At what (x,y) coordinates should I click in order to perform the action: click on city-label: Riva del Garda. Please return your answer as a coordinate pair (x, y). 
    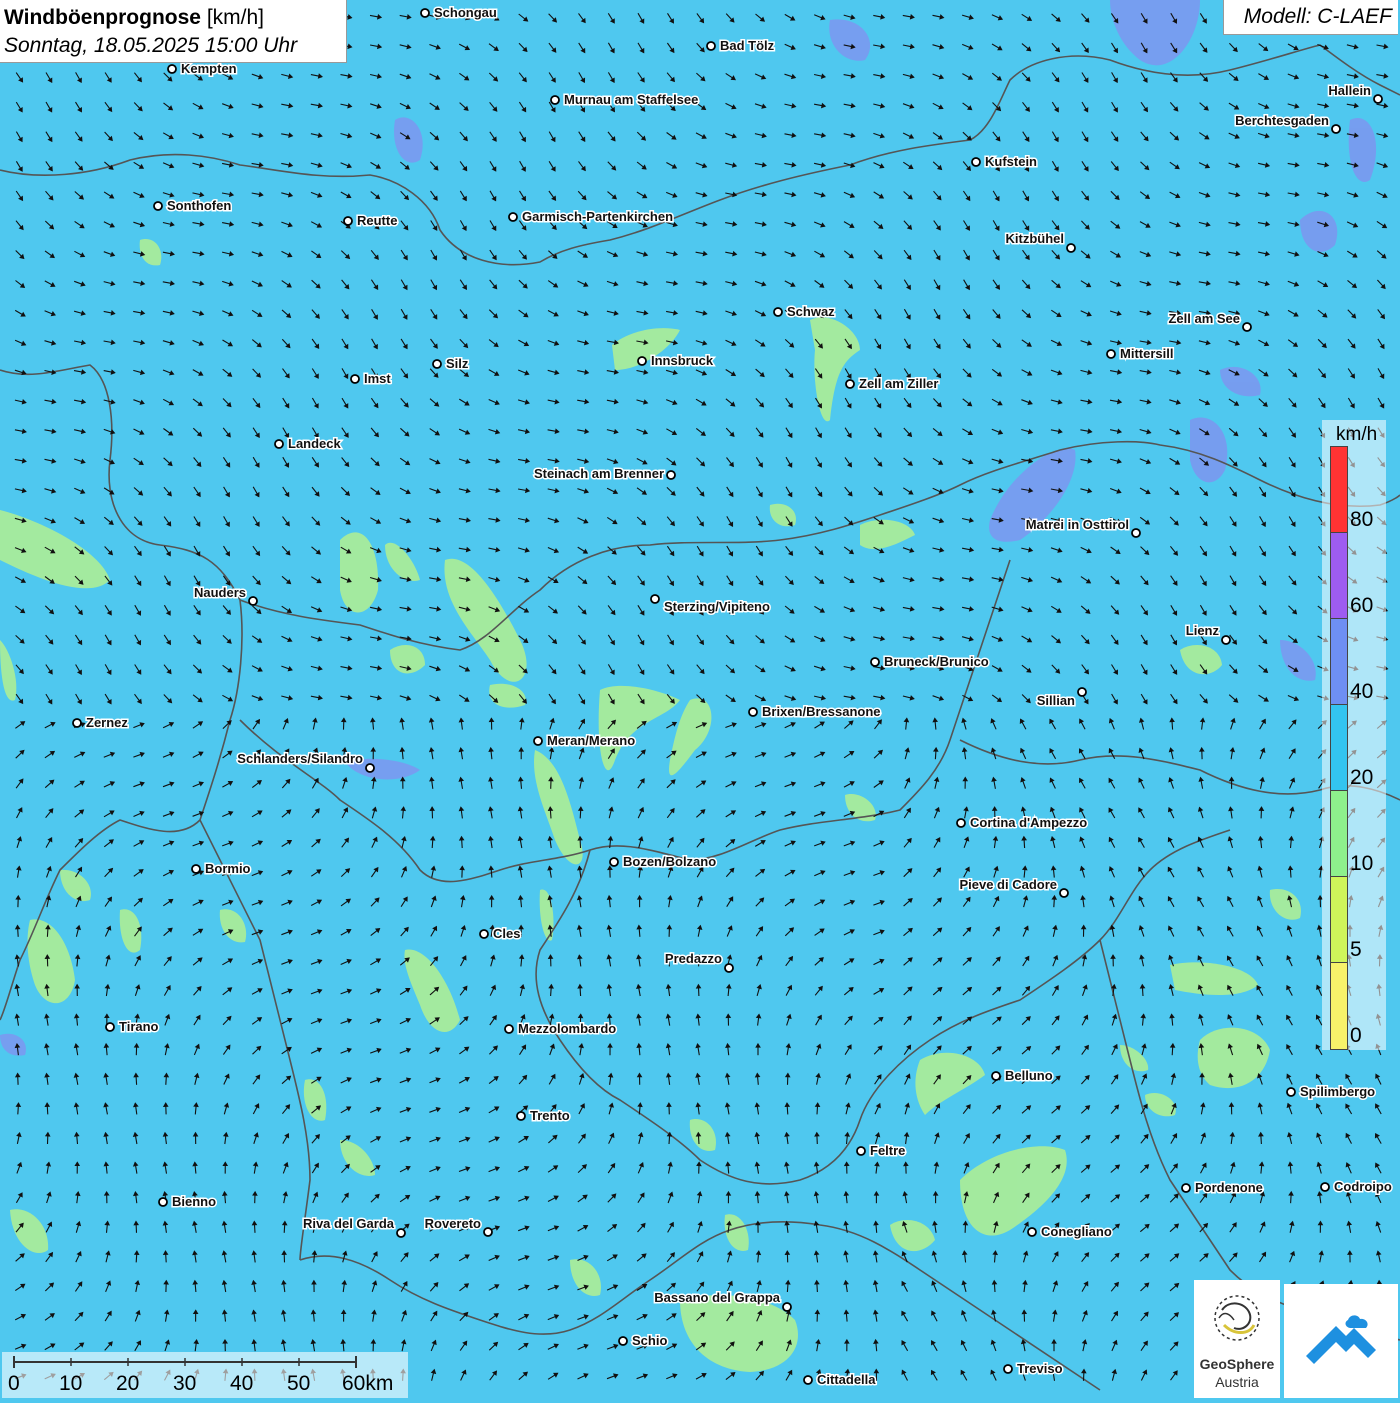
    Looking at the image, I should click on (349, 1223).